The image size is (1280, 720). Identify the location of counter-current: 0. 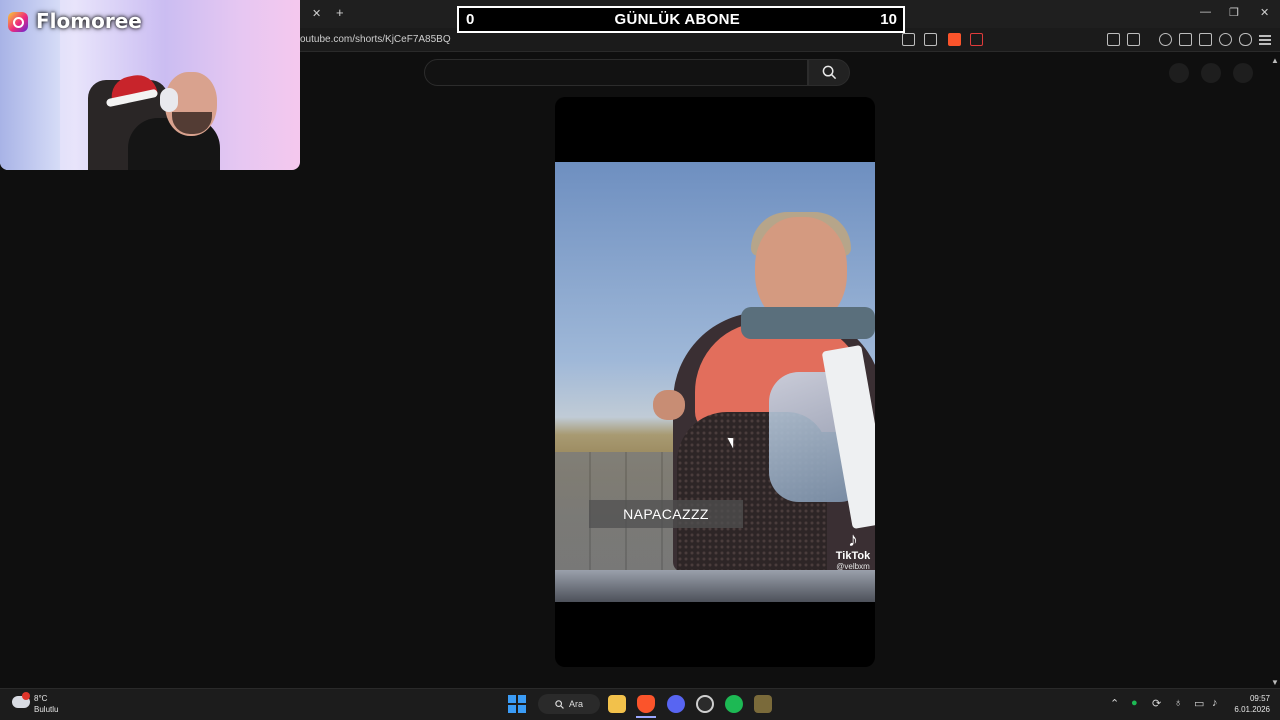
(470, 19).